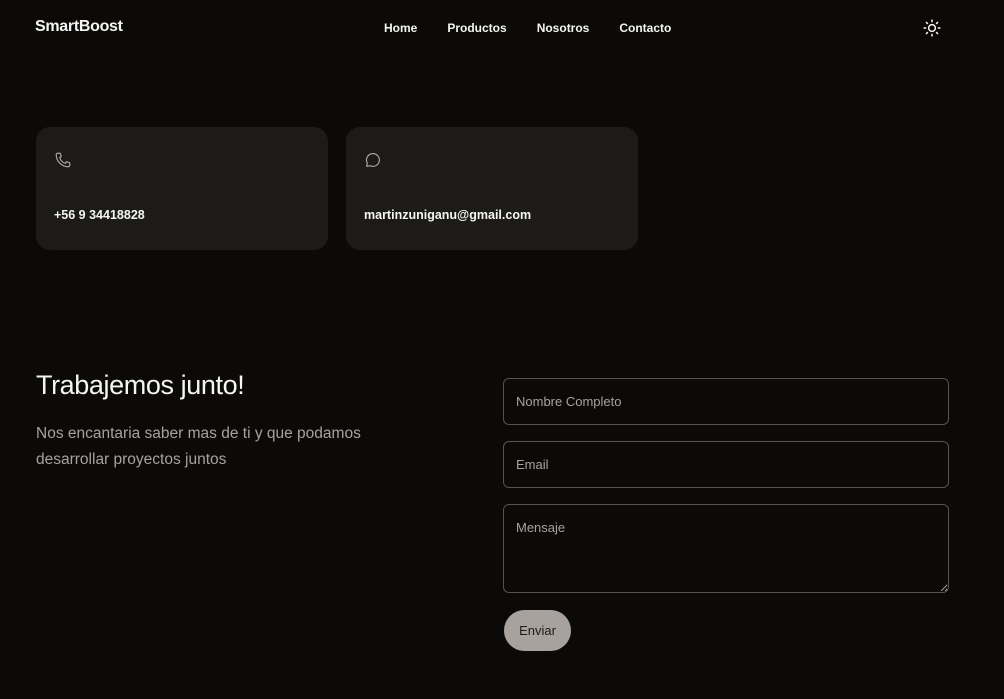 The height and width of the screenshot is (699, 1004). Describe the element at coordinates (726, 548) in the screenshot. I see `message-textarea` at that location.